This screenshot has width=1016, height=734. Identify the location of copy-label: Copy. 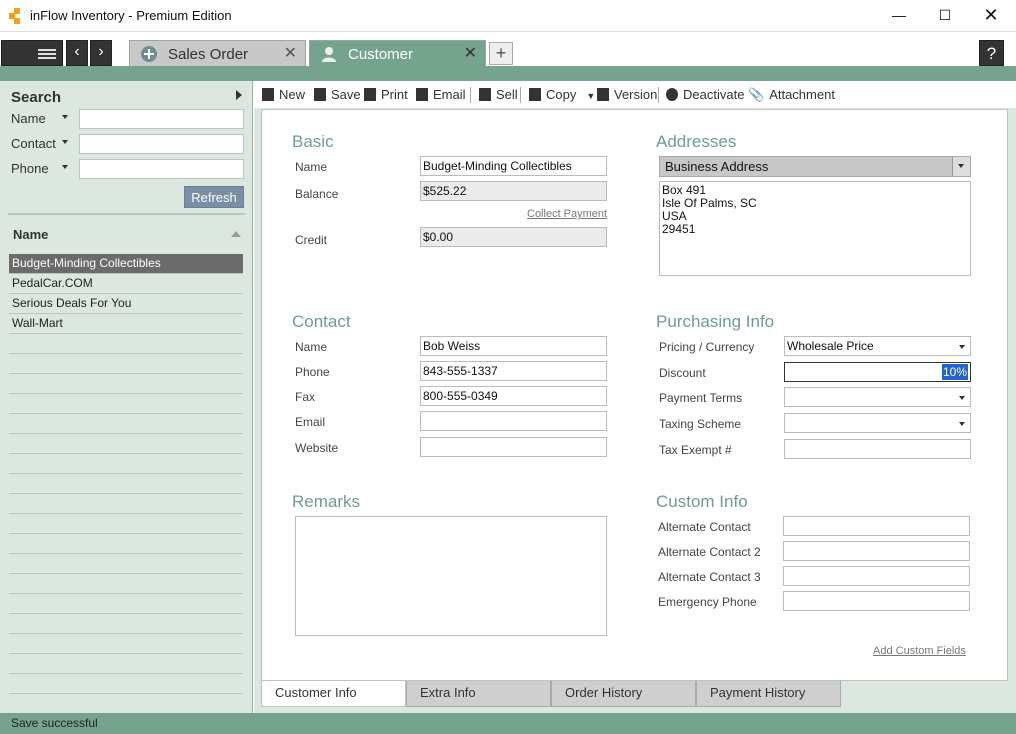
(561, 94).